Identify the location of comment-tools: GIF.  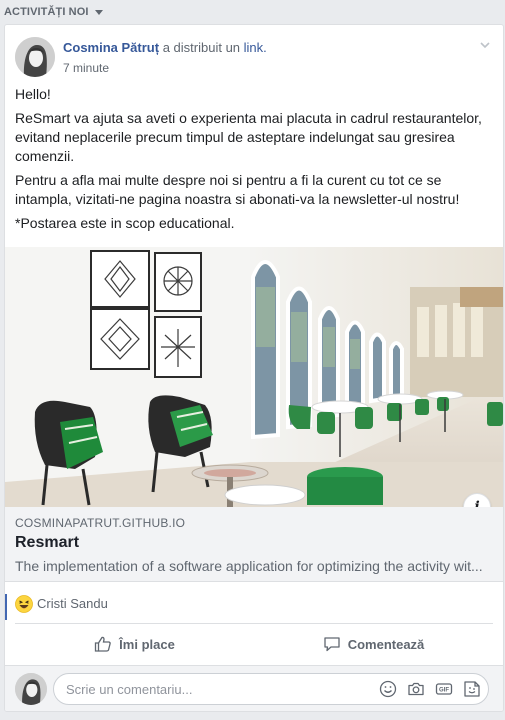
(430, 689).